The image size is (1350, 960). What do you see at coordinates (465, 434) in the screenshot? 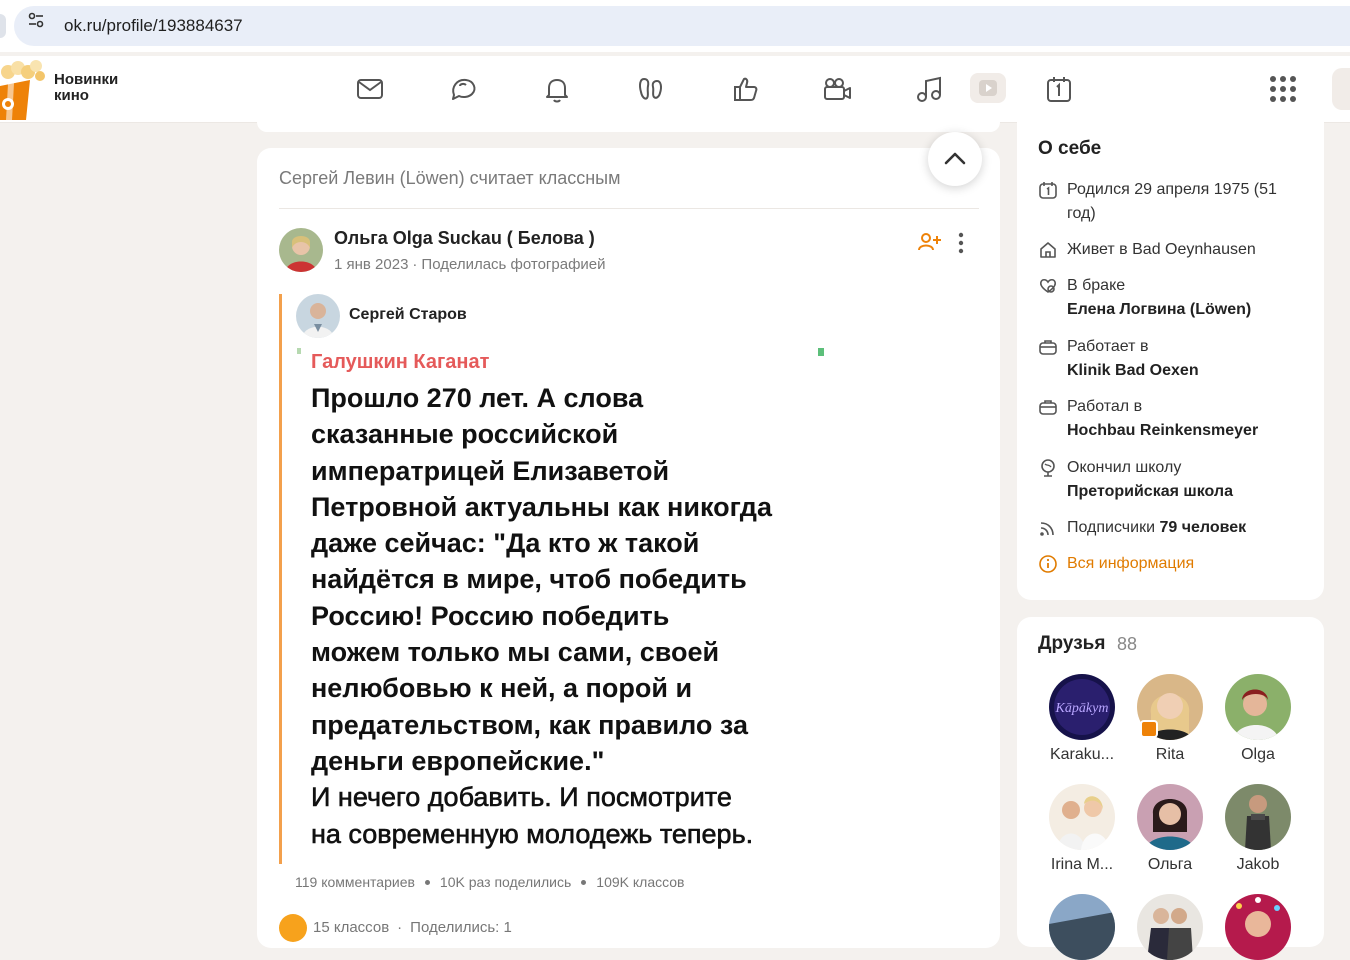
I see `photo-text-line: сказанные российской` at bounding box center [465, 434].